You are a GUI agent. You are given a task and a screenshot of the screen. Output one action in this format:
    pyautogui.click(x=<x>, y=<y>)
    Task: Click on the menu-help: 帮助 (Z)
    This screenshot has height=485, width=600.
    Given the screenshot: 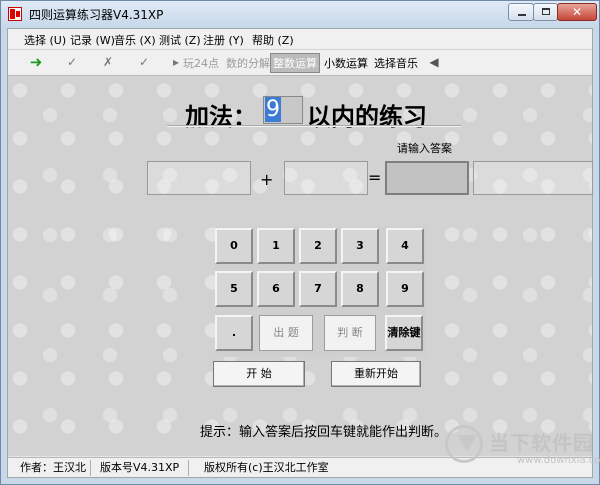 What is the action you would take?
    pyautogui.click(x=273, y=40)
    